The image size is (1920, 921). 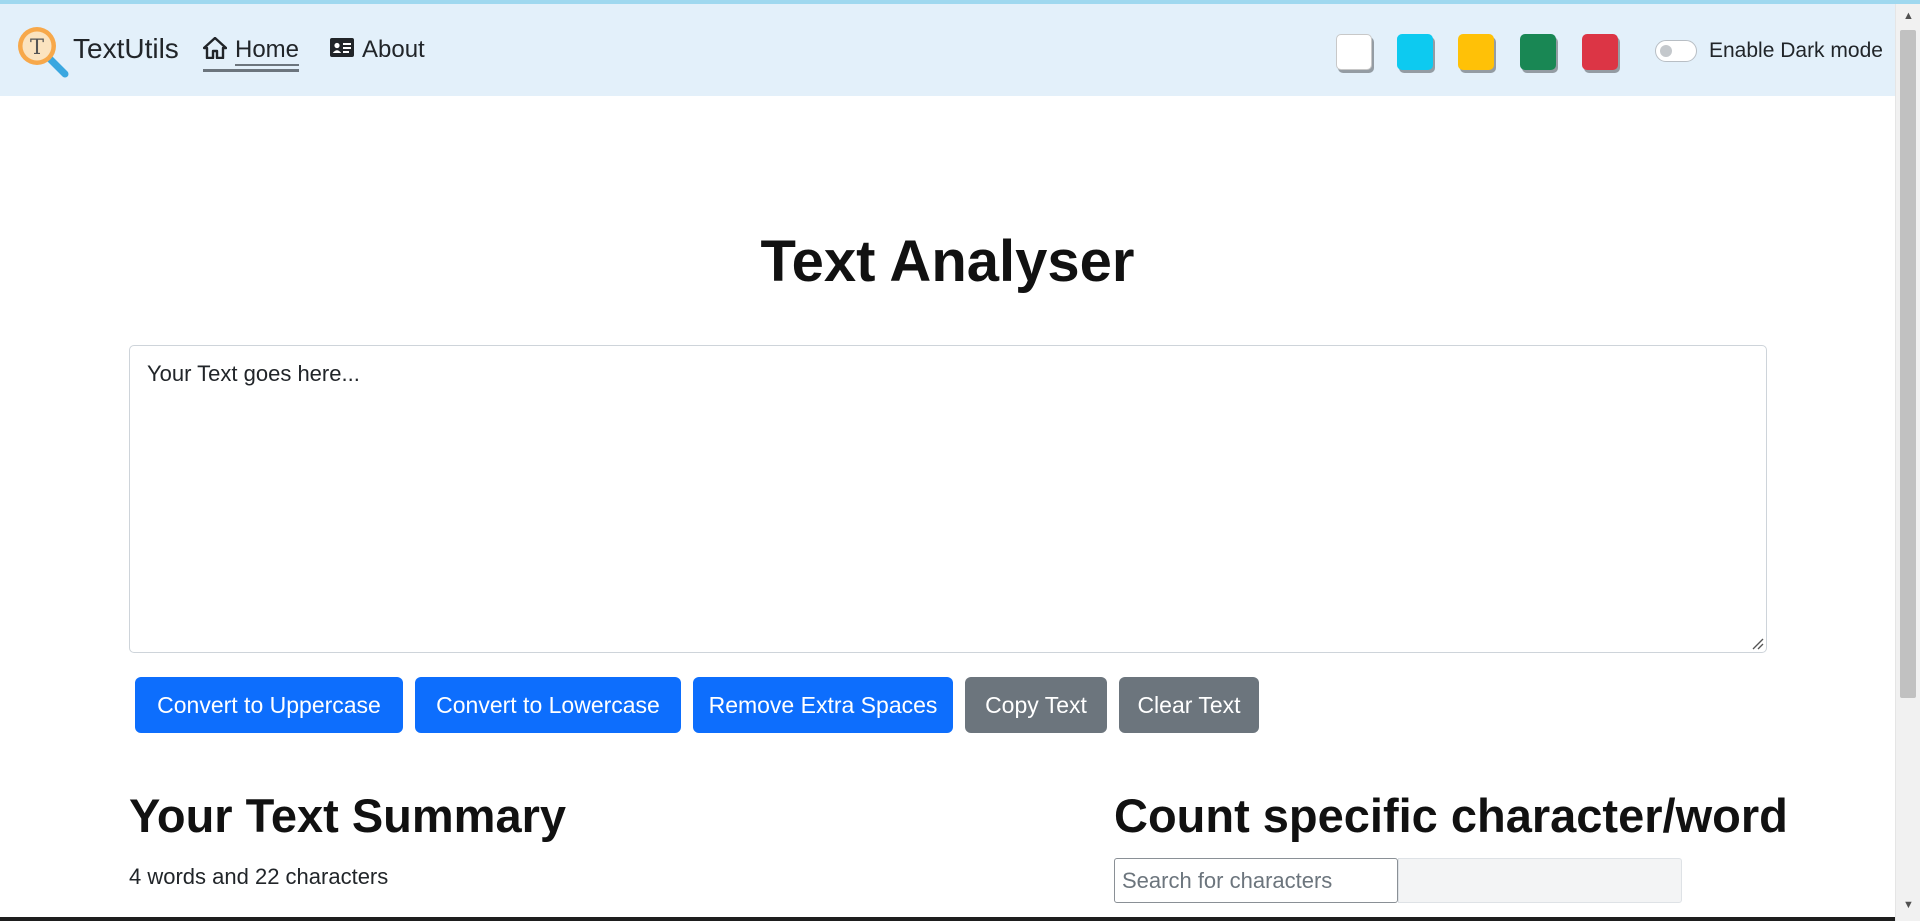 What do you see at coordinates (1256, 880) in the screenshot?
I see `character-search-input` at bounding box center [1256, 880].